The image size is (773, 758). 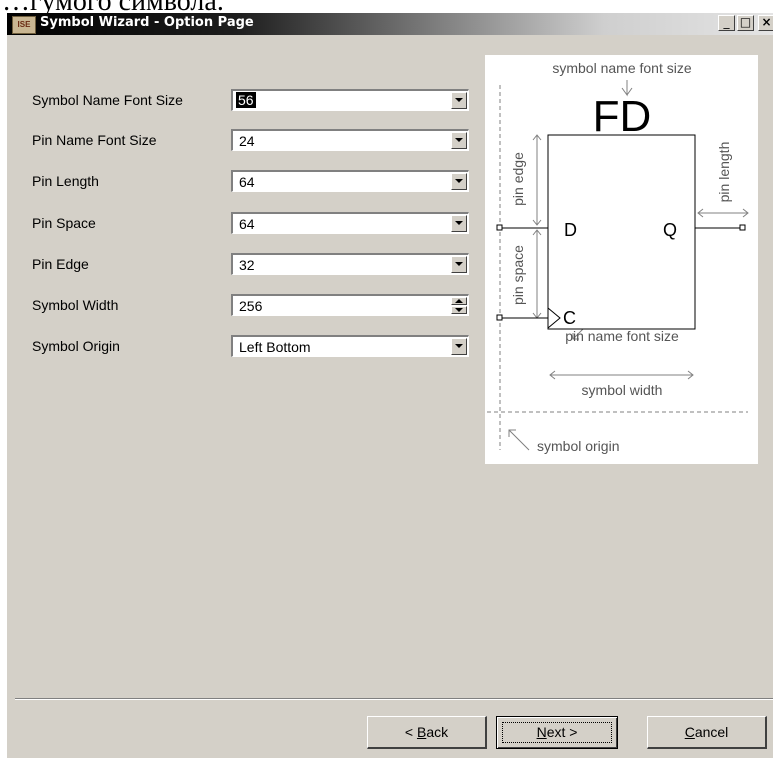 I want to click on pin-space-arrow, so click(x=537, y=274).